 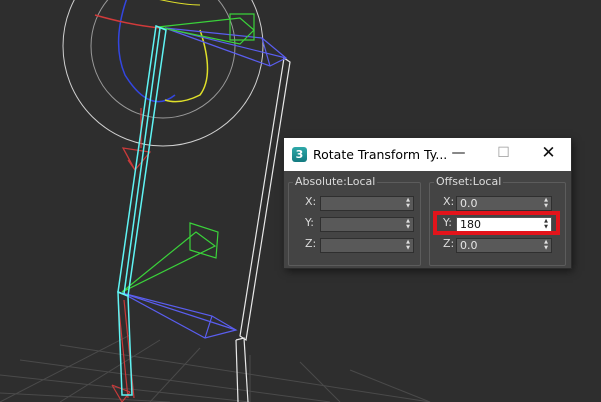 What do you see at coordinates (367, 245) in the screenshot?
I see `absolute-z-spinner: ▲ ▼` at bounding box center [367, 245].